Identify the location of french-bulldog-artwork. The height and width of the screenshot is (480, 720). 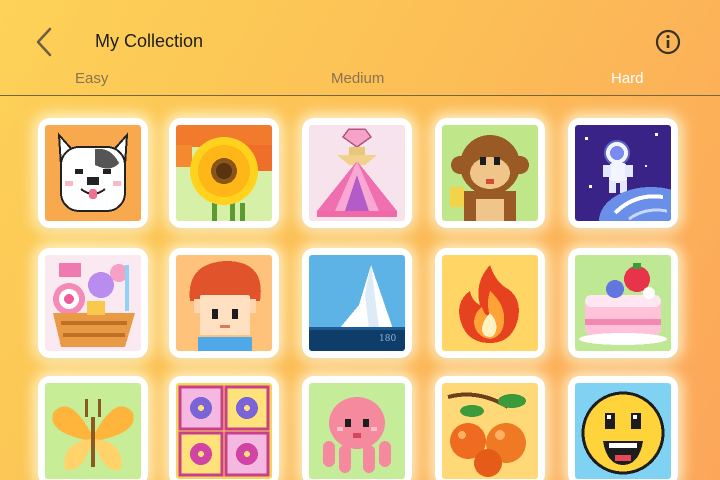
(93, 173).